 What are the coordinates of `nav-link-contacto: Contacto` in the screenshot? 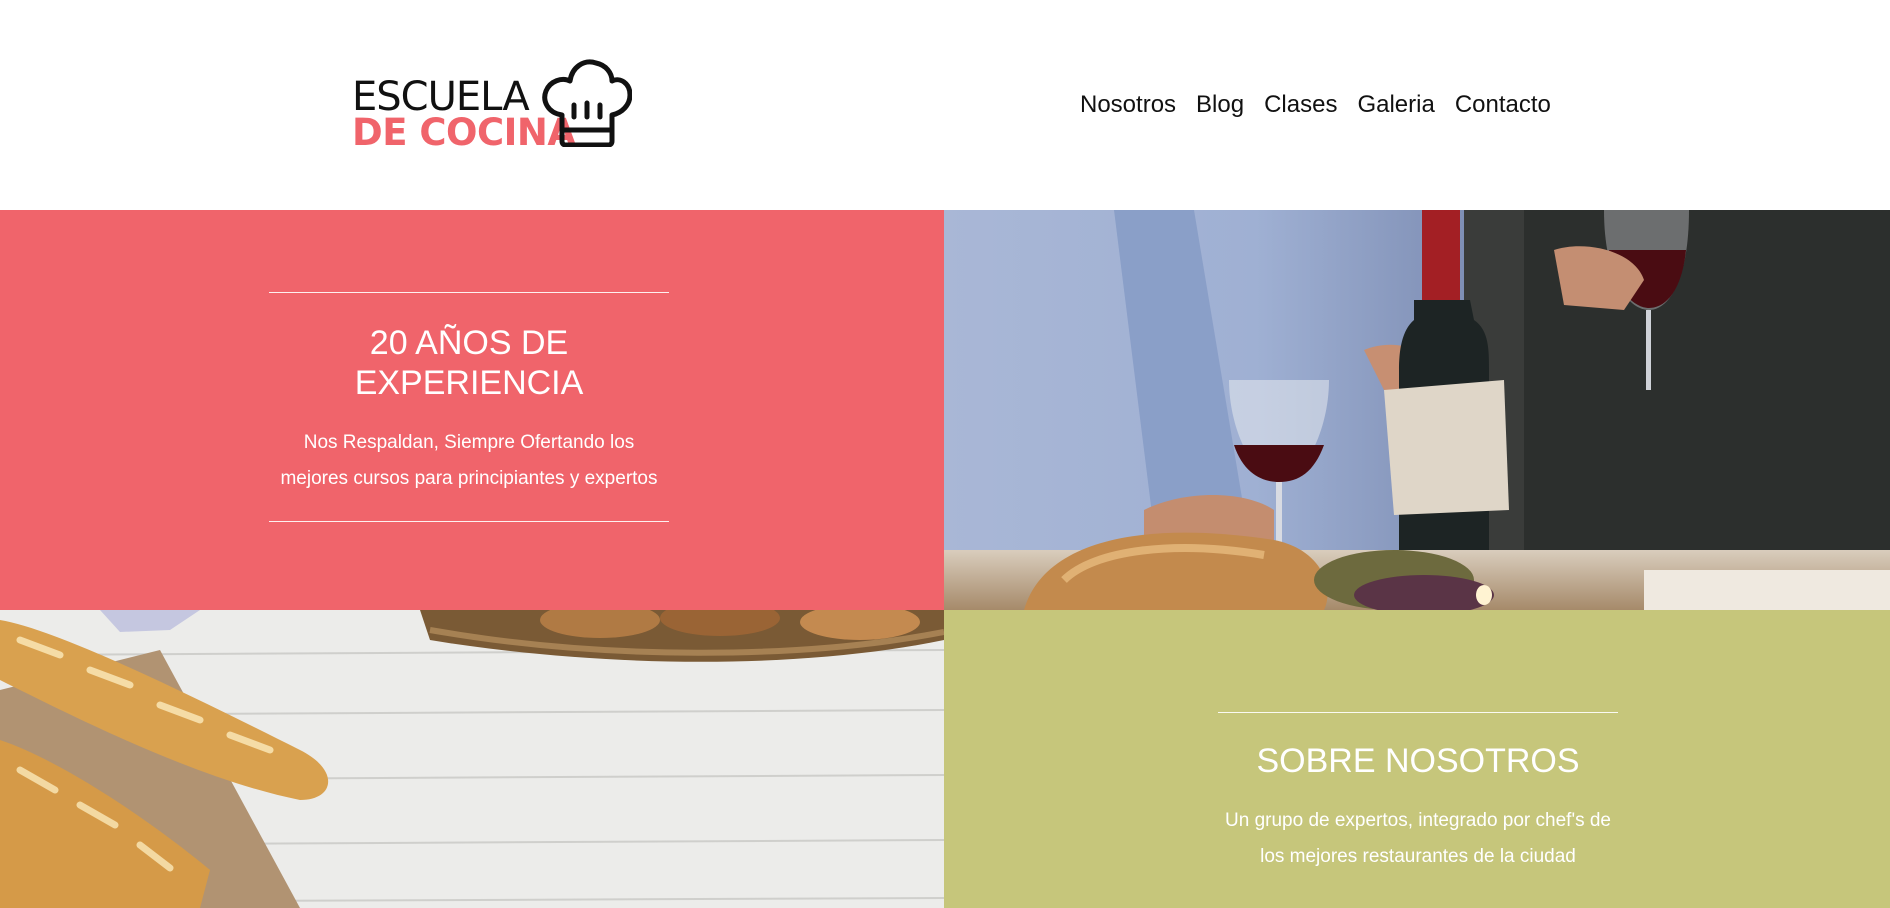 It's located at (1503, 105).